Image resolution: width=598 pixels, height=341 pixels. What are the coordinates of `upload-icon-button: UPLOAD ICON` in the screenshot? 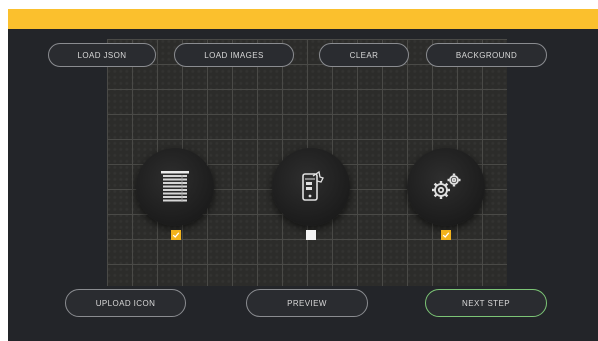 It's located at (125, 303).